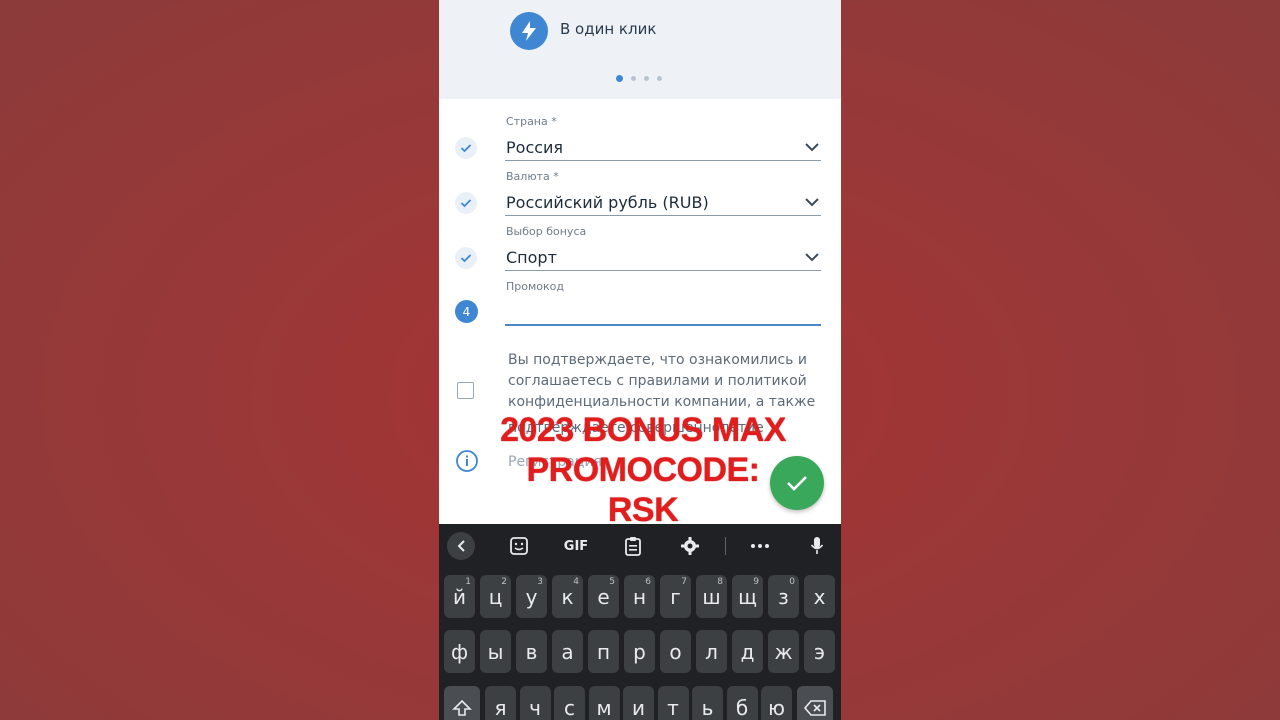 The width and height of the screenshot is (1280, 720). I want to click on key: б, so click(742, 703).